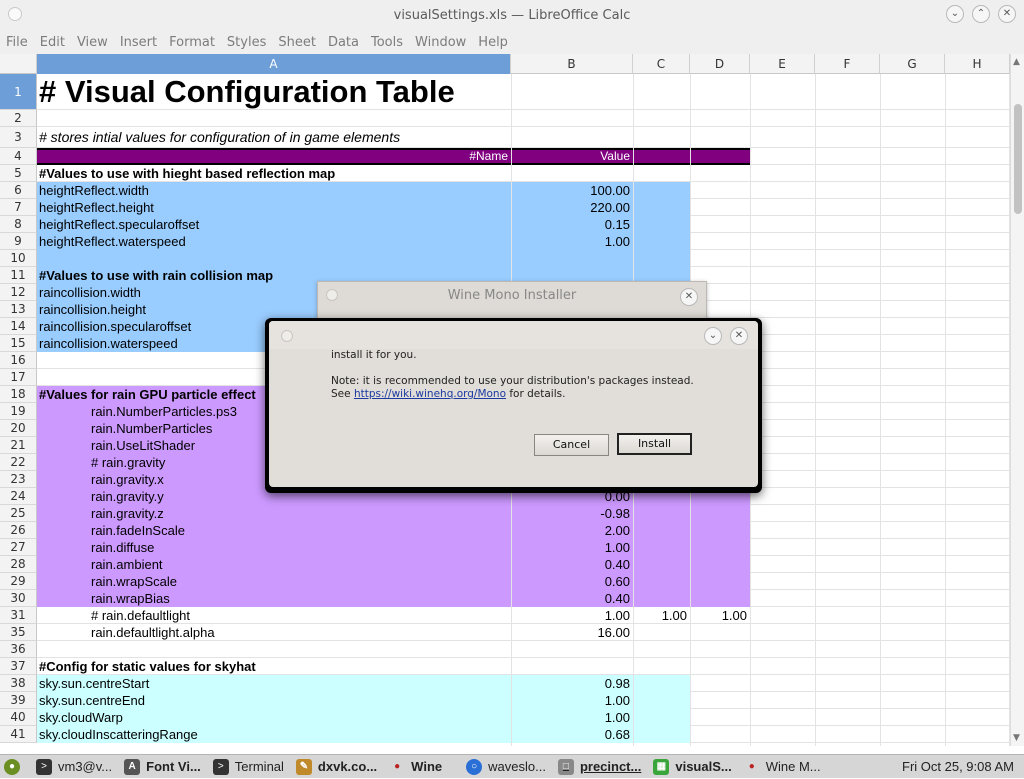 The width and height of the screenshot is (1024, 779). Describe the element at coordinates (119, 224) in the screenshot. I see `cell-a: heightReflect.specularoffset` at that location.